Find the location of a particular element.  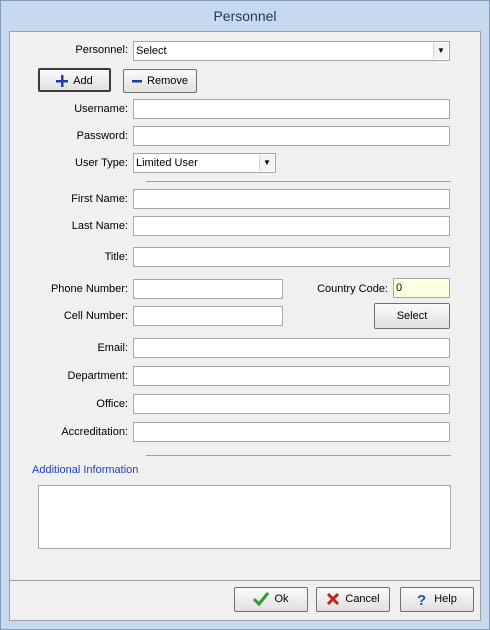

accreditation-input is located at coordinates (291, 432).